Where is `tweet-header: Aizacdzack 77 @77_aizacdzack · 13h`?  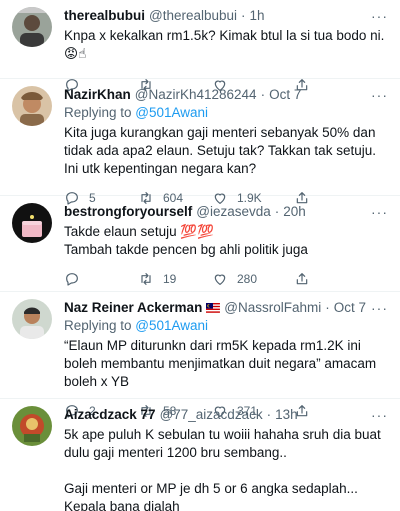 tweet-header: Aizacdzack 77 @77_aizacdzack · 13h is located at coordinates (226, 415).